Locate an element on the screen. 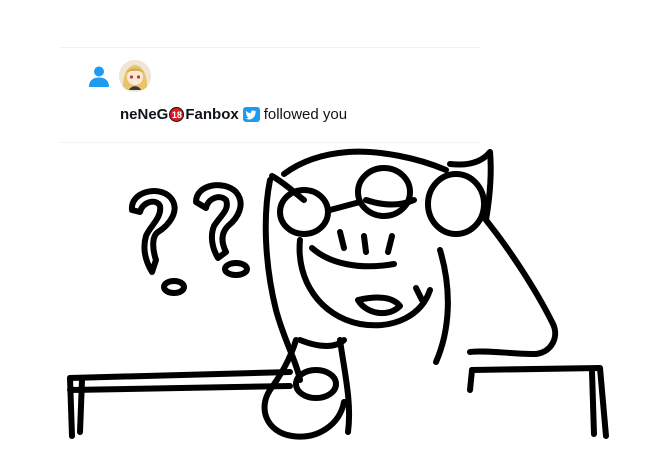 The width and height of the screenshot is (669, 473). user-name-part2: Fanbox is located at coordinates (212, 114).